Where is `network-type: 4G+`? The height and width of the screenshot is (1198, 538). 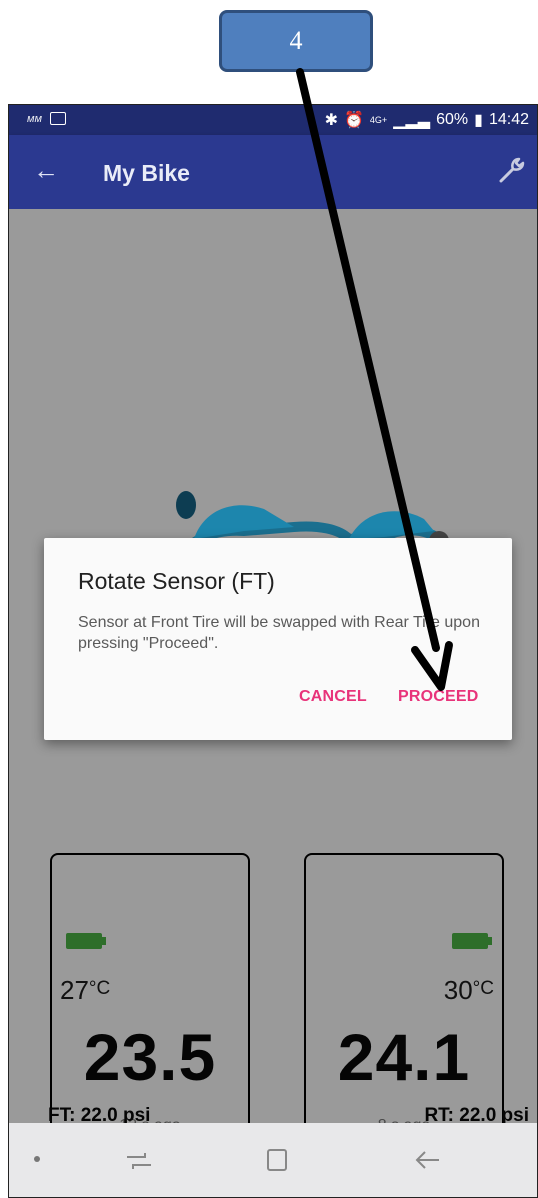
network-type: 4G+ is located at coordinates (378, 119).